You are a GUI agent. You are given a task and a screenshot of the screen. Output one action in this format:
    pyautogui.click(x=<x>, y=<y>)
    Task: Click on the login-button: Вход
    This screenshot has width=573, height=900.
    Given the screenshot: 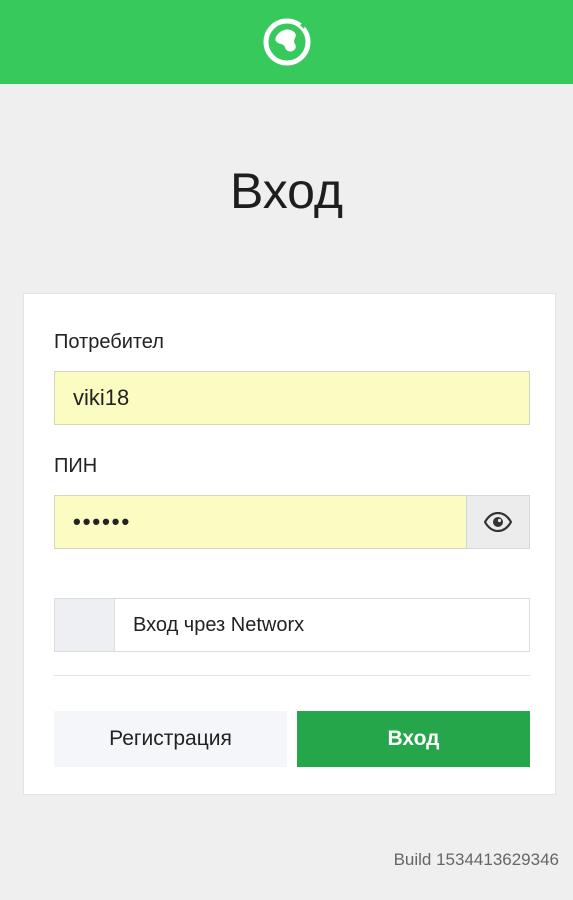 What is the action you would take?
    pyautogui.click(x=413, y=739)
    